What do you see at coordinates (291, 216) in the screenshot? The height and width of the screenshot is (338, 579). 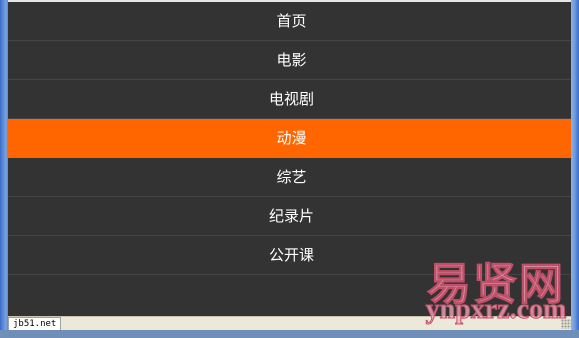 I see `menu-item-documentary: 纪录片` at bounding box center [291, 216].